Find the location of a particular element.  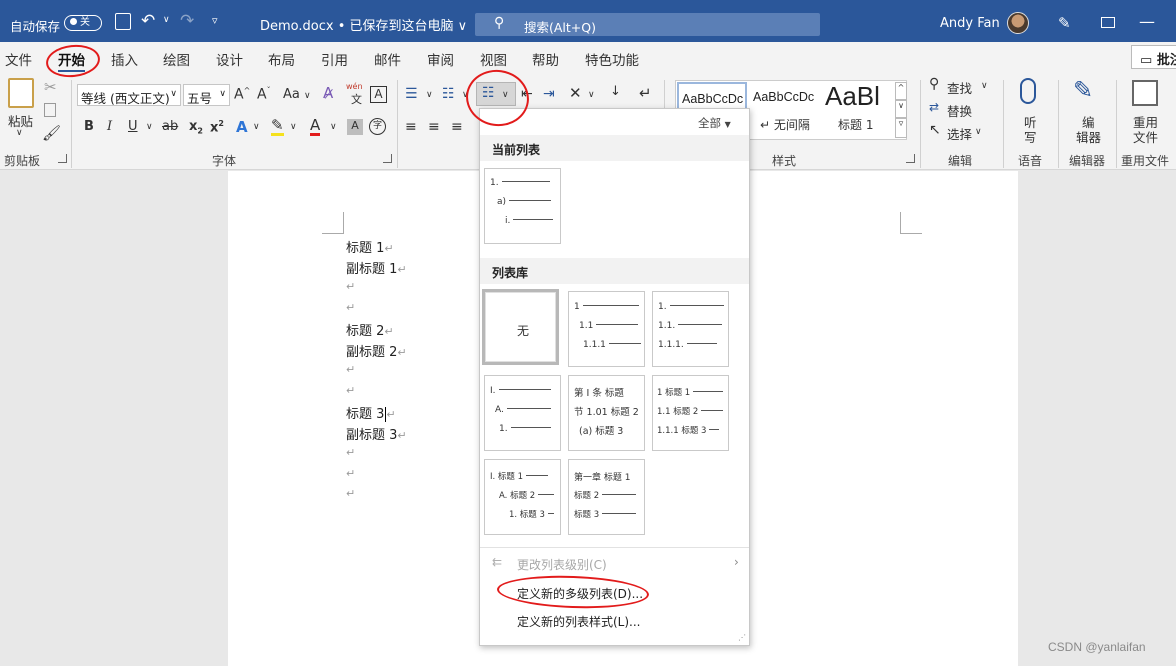

font-color-icon: A is located at coordinates (315, 126).